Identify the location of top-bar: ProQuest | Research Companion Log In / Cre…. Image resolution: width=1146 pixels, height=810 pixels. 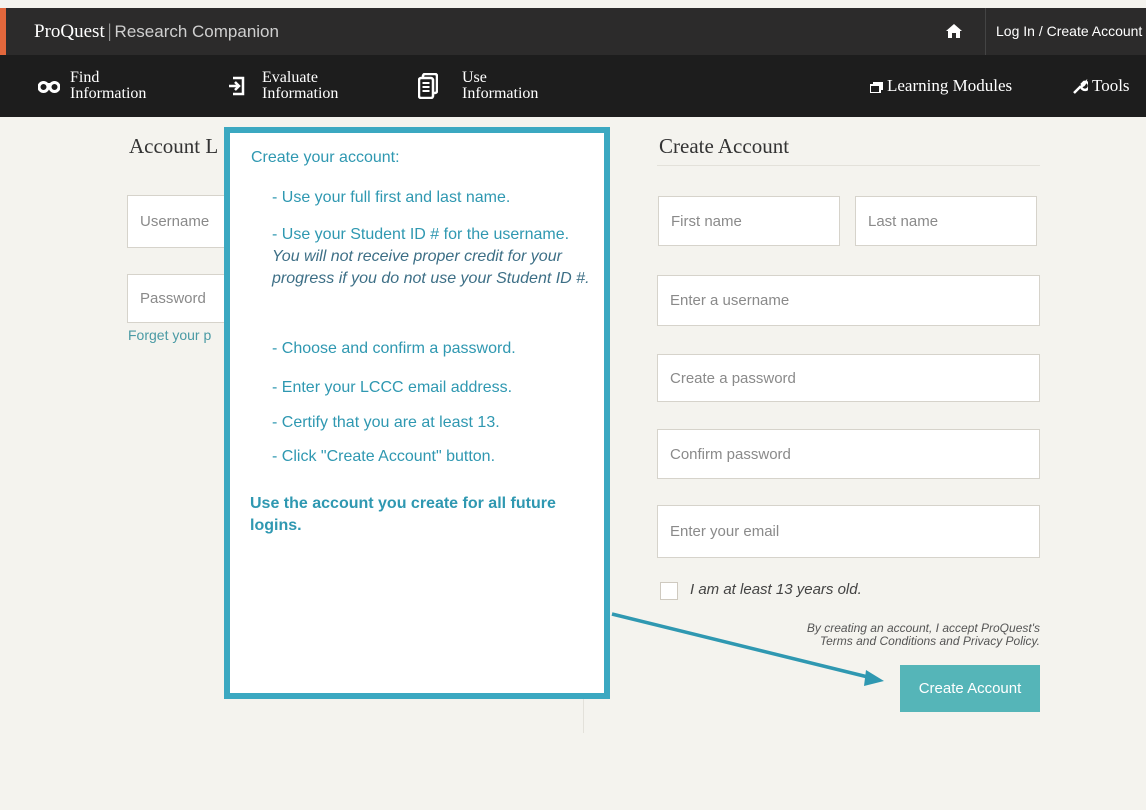
(573, 31).